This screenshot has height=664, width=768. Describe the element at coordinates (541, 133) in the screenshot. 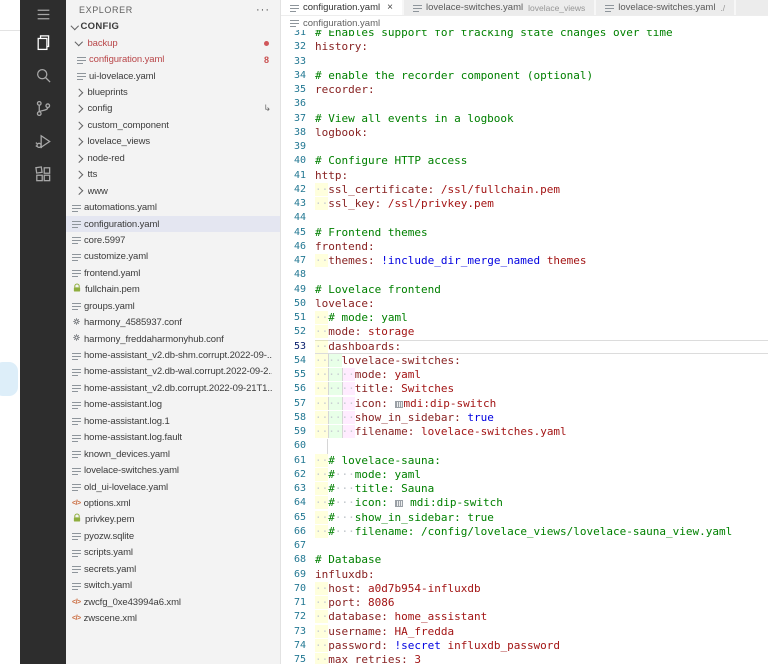

I see `code-line-content: logbook:` at that location.